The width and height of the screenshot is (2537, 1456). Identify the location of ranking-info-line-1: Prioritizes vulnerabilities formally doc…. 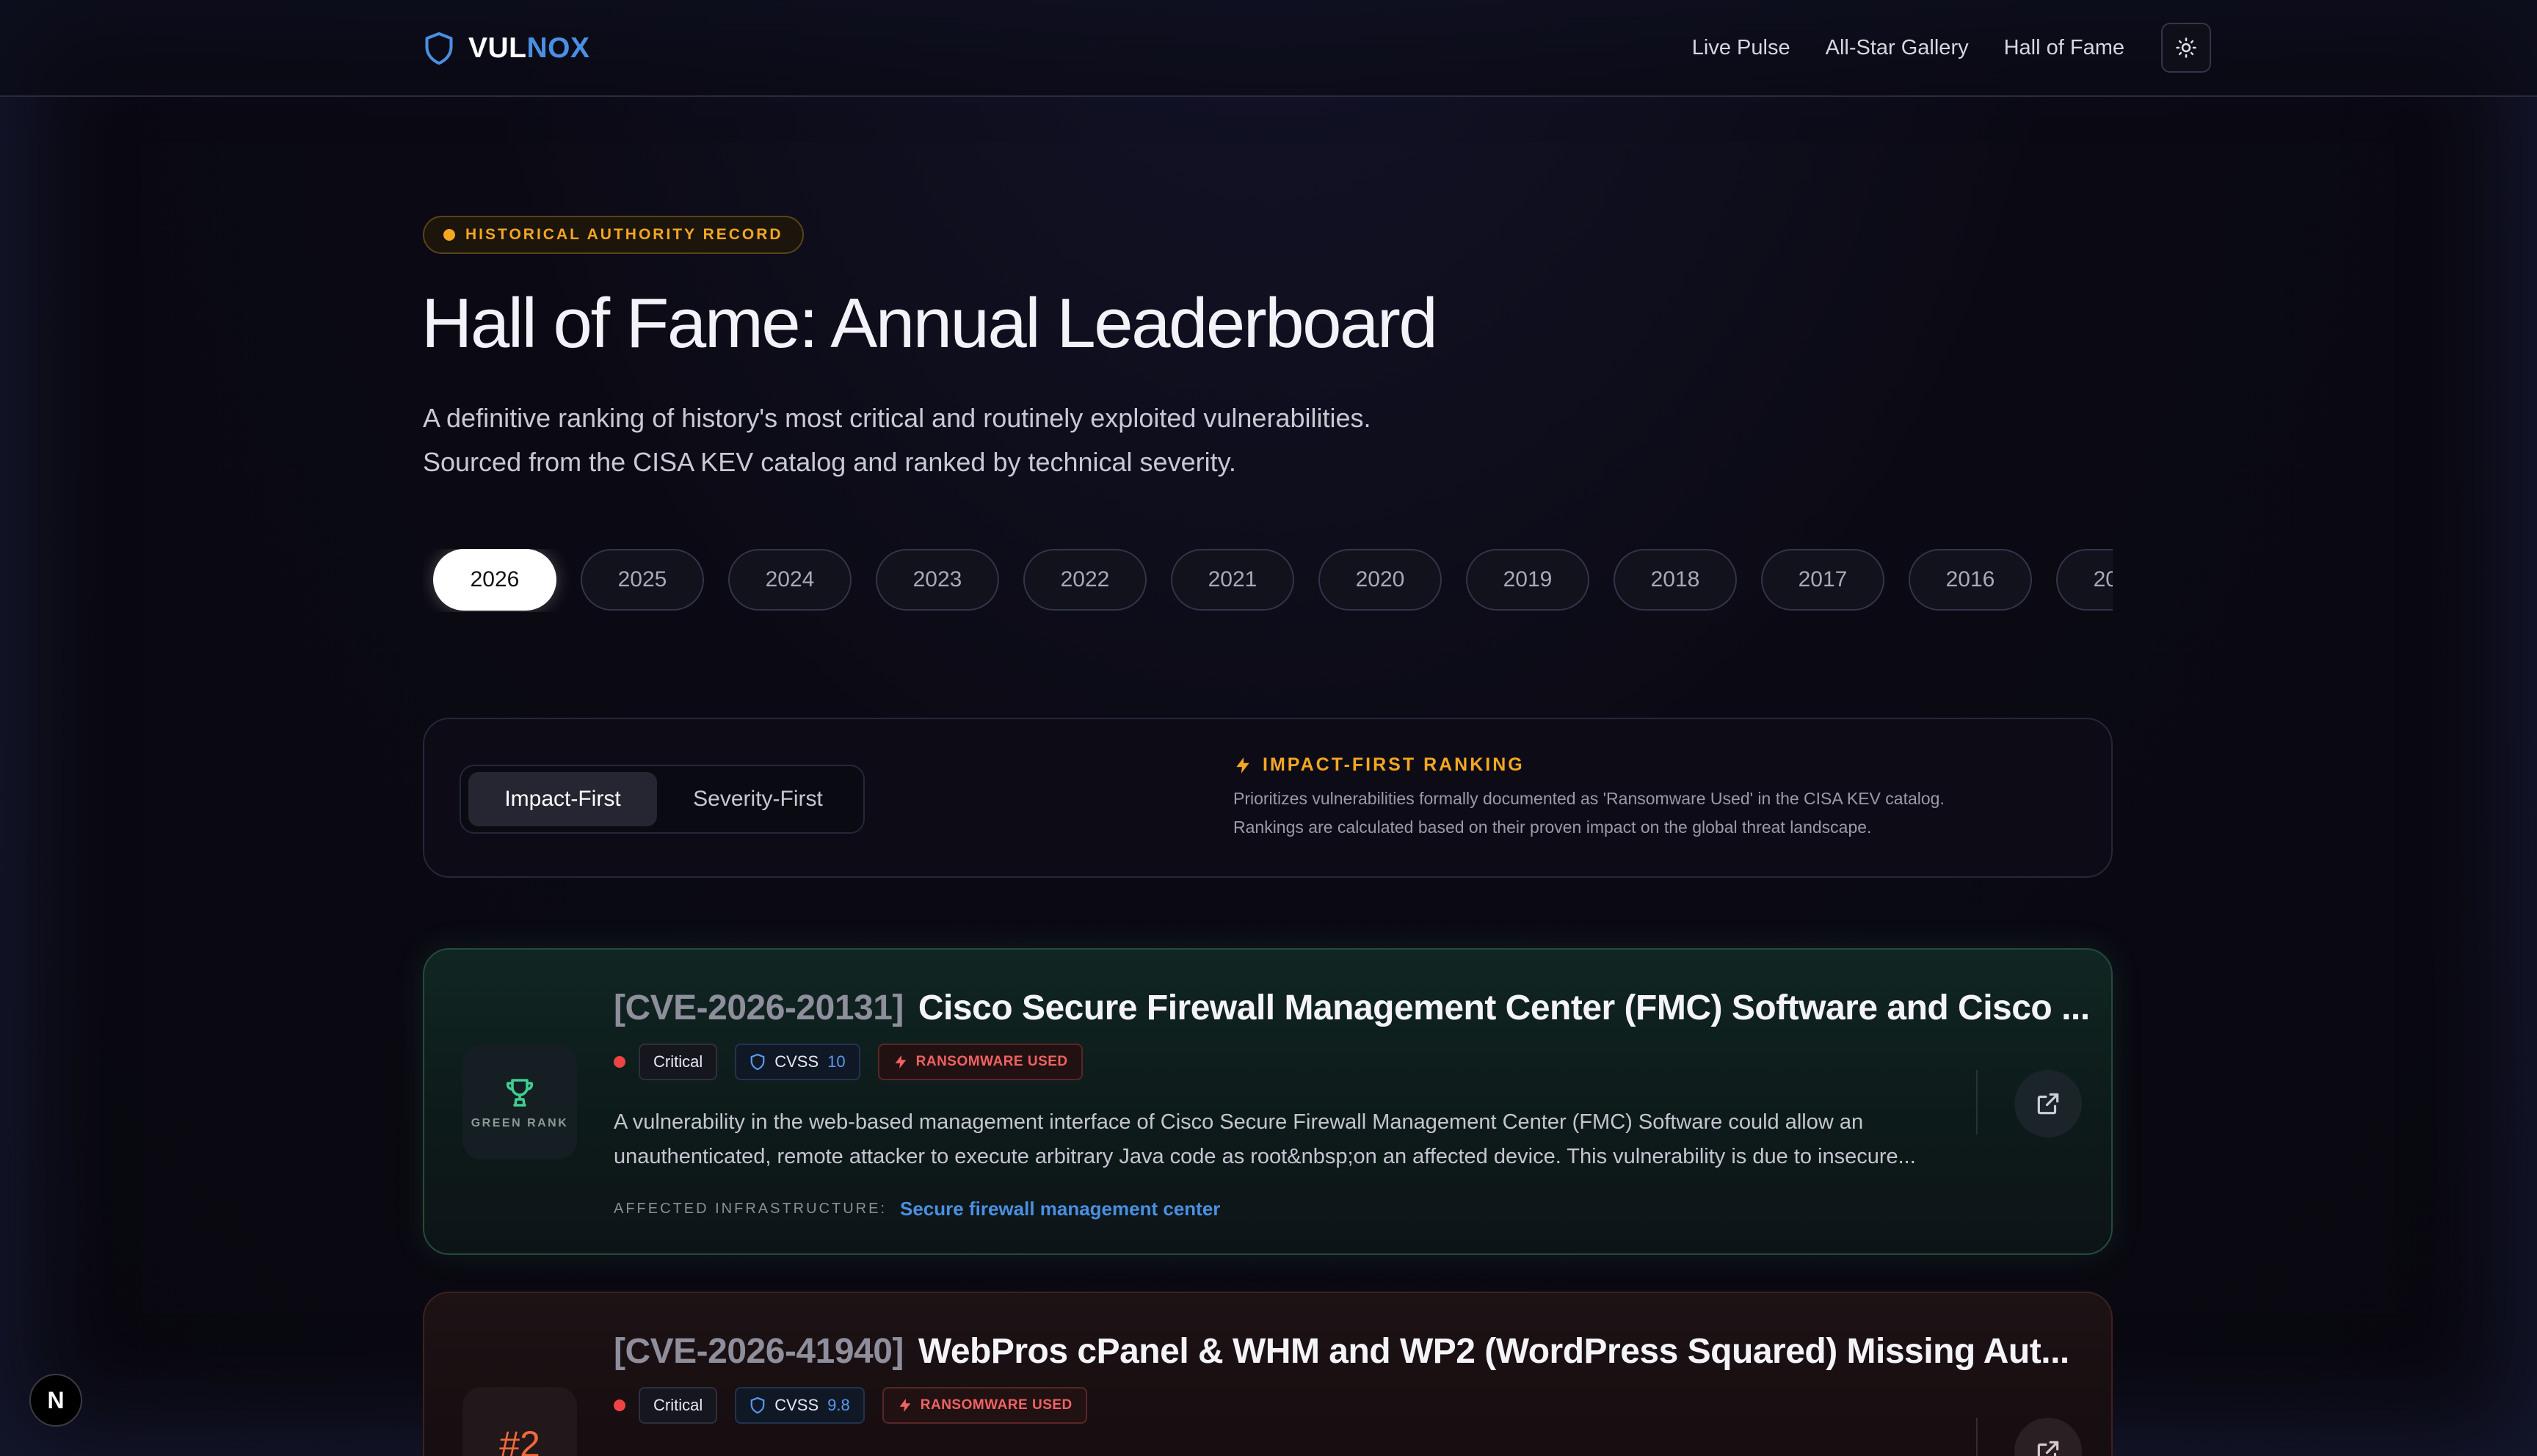
(1589, 798).